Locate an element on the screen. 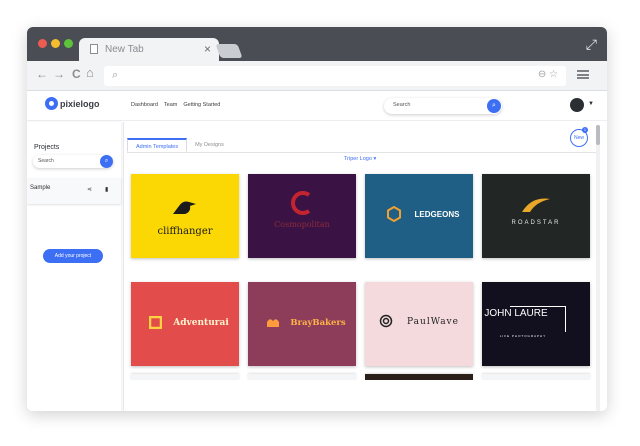  project-item: Sample ⋖ ▮ is located at coordinates (74, 191).